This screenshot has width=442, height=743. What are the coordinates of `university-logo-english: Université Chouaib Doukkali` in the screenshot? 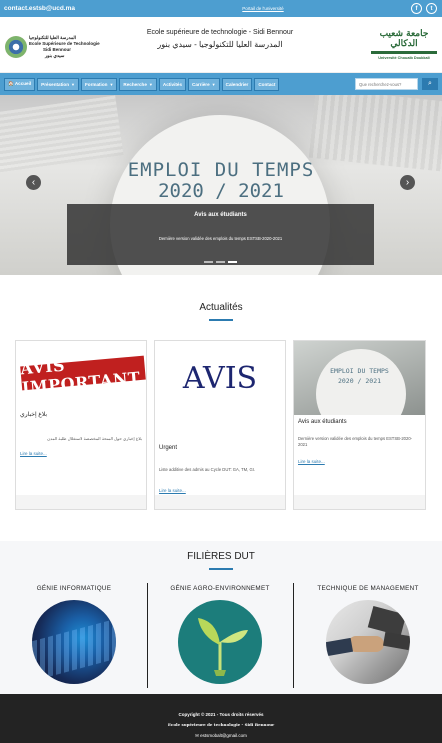 It's located at (404, 58).